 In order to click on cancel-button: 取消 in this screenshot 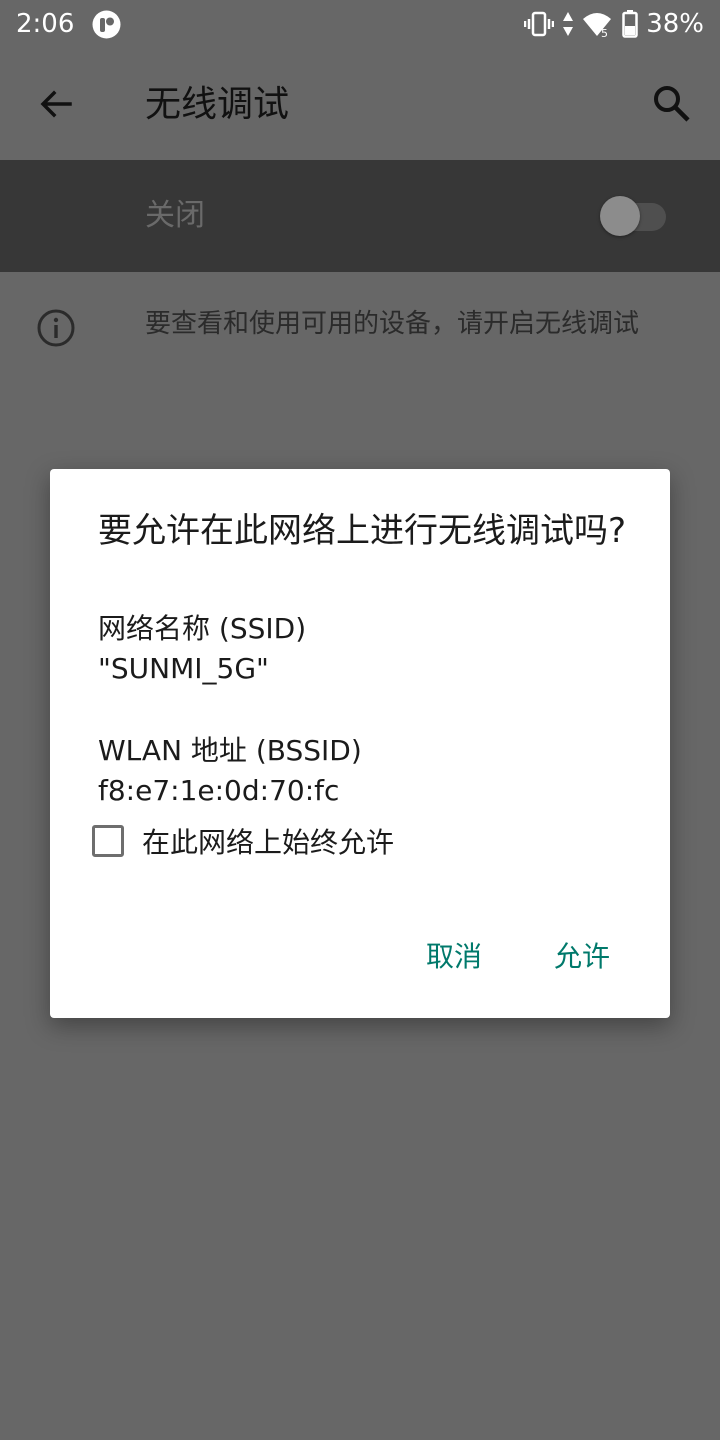, I will do `click(454, 957)`.